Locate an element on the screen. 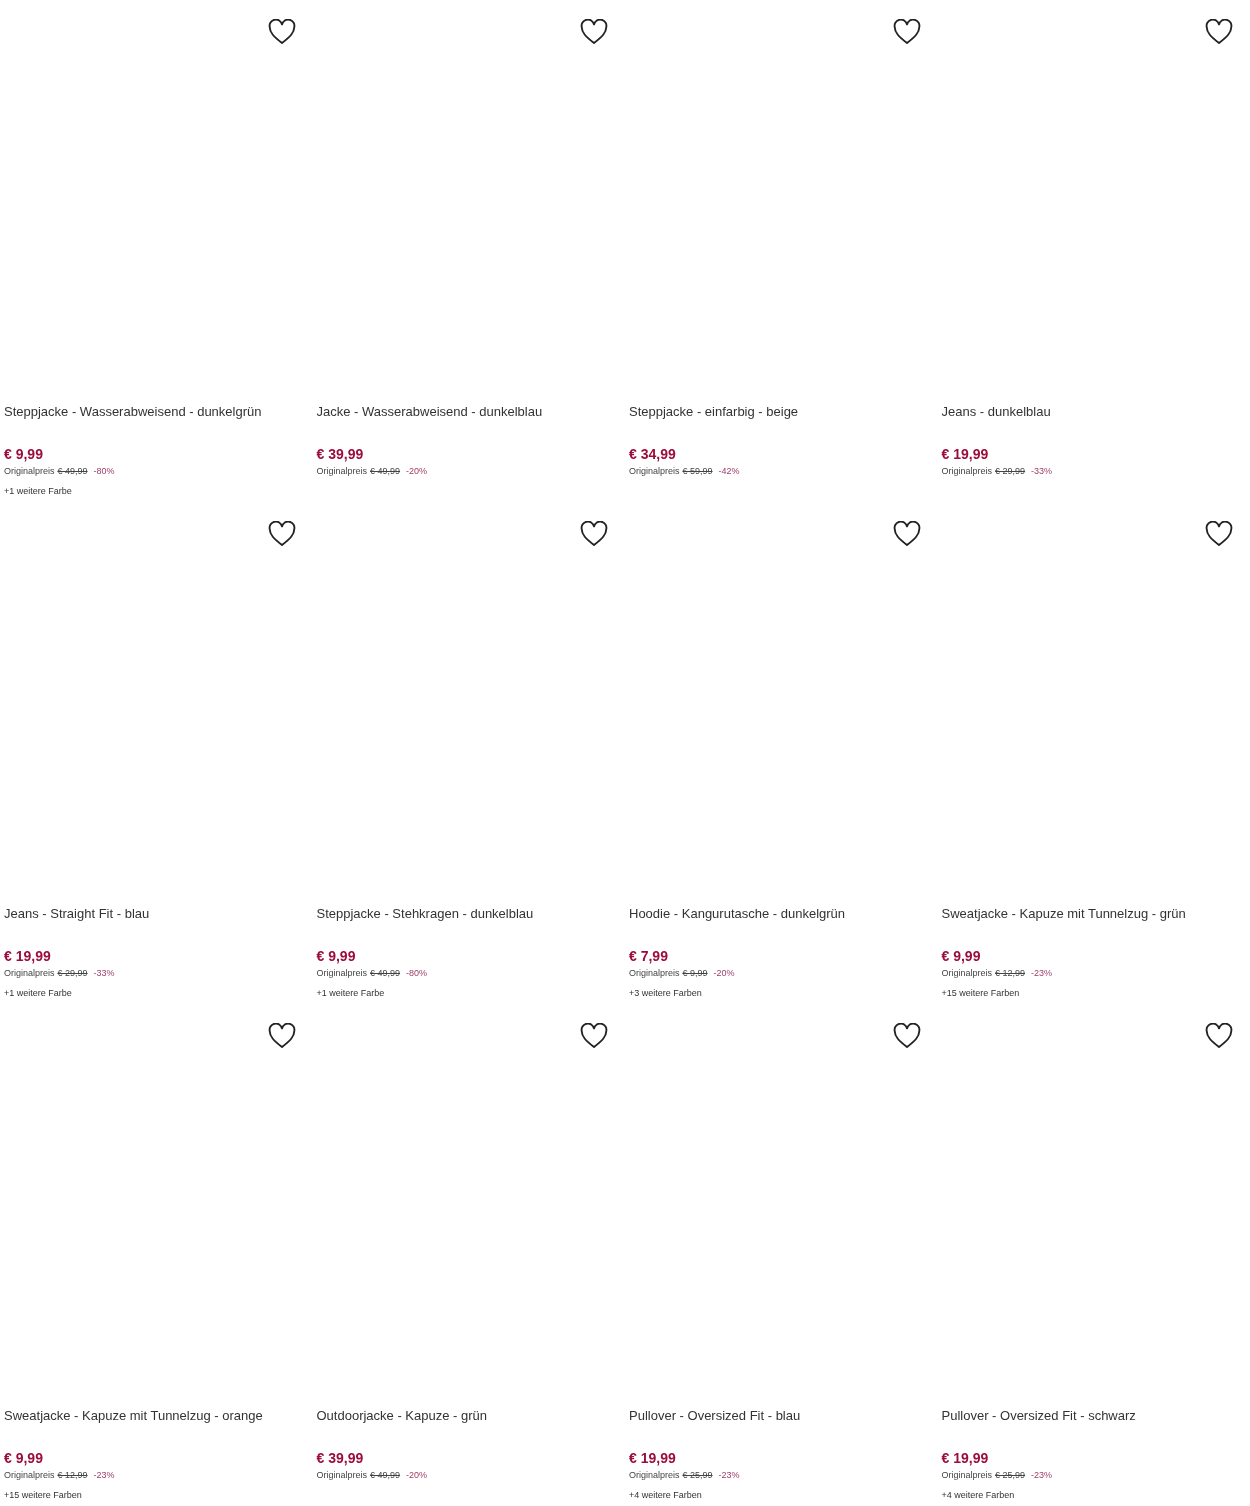  product-title: Steppjacke - Stehkragen - dunkelblau is located at coordinates (468, 914).